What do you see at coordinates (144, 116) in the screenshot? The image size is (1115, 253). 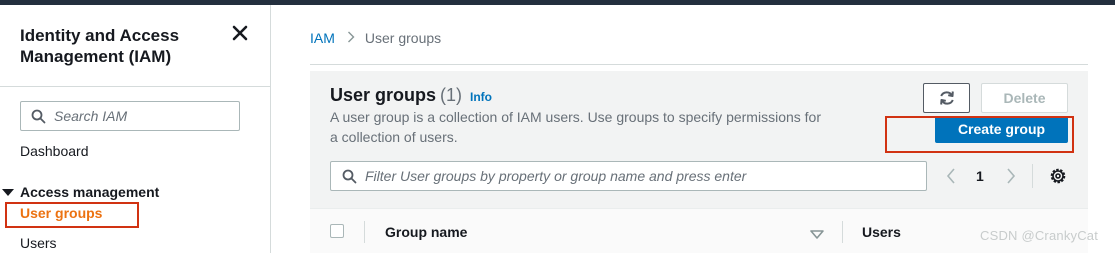 I see `sidebar-search-input` at bounding box center [144, 116].